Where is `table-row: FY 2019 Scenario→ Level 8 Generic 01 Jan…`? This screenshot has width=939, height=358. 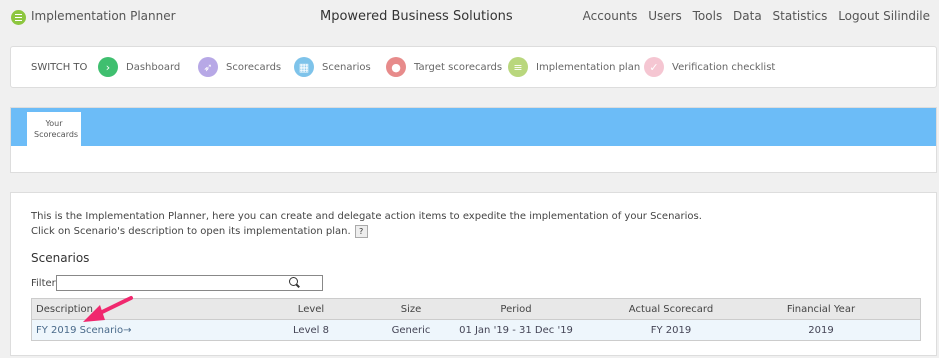 table-row: FY 2019 Scenario→ Level 8 Generic 01 Jan… is located at coordinates (476, 330).